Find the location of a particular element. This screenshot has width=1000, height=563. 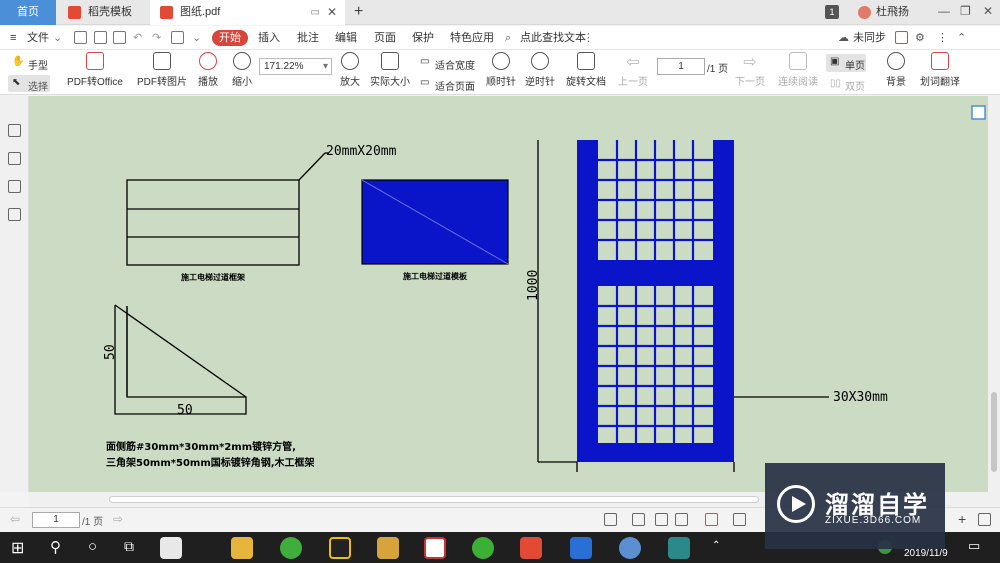

browser-icon is located at coordinates (291, 548).